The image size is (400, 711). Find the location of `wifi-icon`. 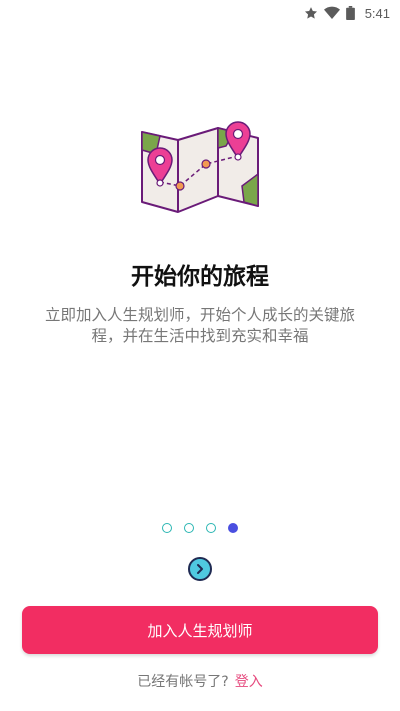

wifi-icon is located at coordinates (331, 13).